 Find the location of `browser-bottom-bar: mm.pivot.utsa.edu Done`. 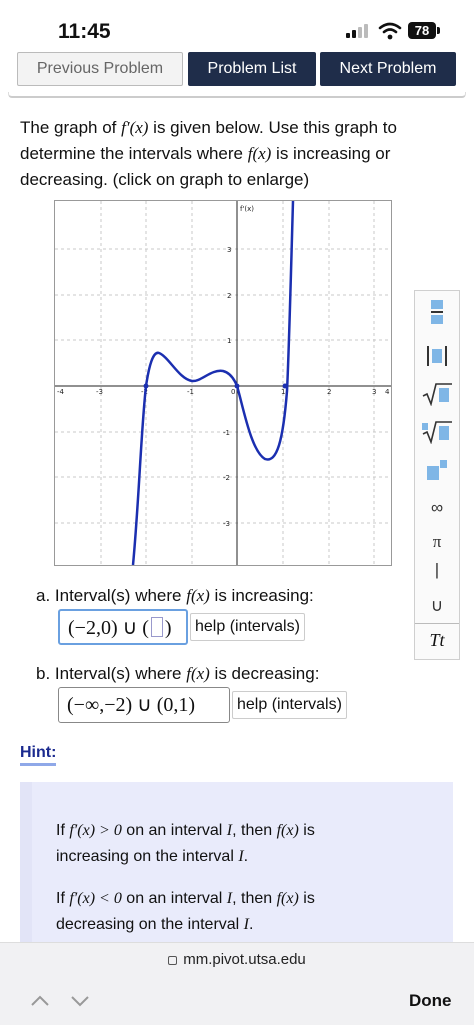

browser-bottom-bar: mm.pivot.utsa.edu Done is located at coordinates (237, 983).